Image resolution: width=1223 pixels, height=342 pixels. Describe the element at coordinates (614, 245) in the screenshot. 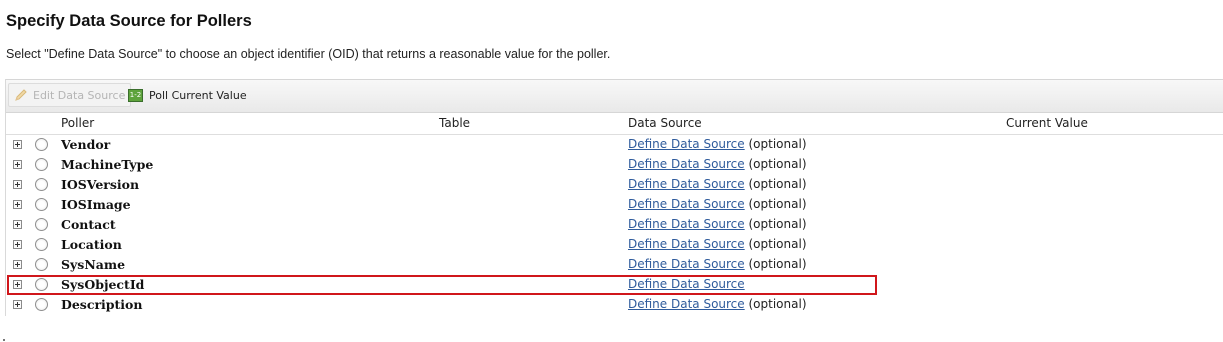

I see `table-row: Location Define Data Source (optional)` at that location.